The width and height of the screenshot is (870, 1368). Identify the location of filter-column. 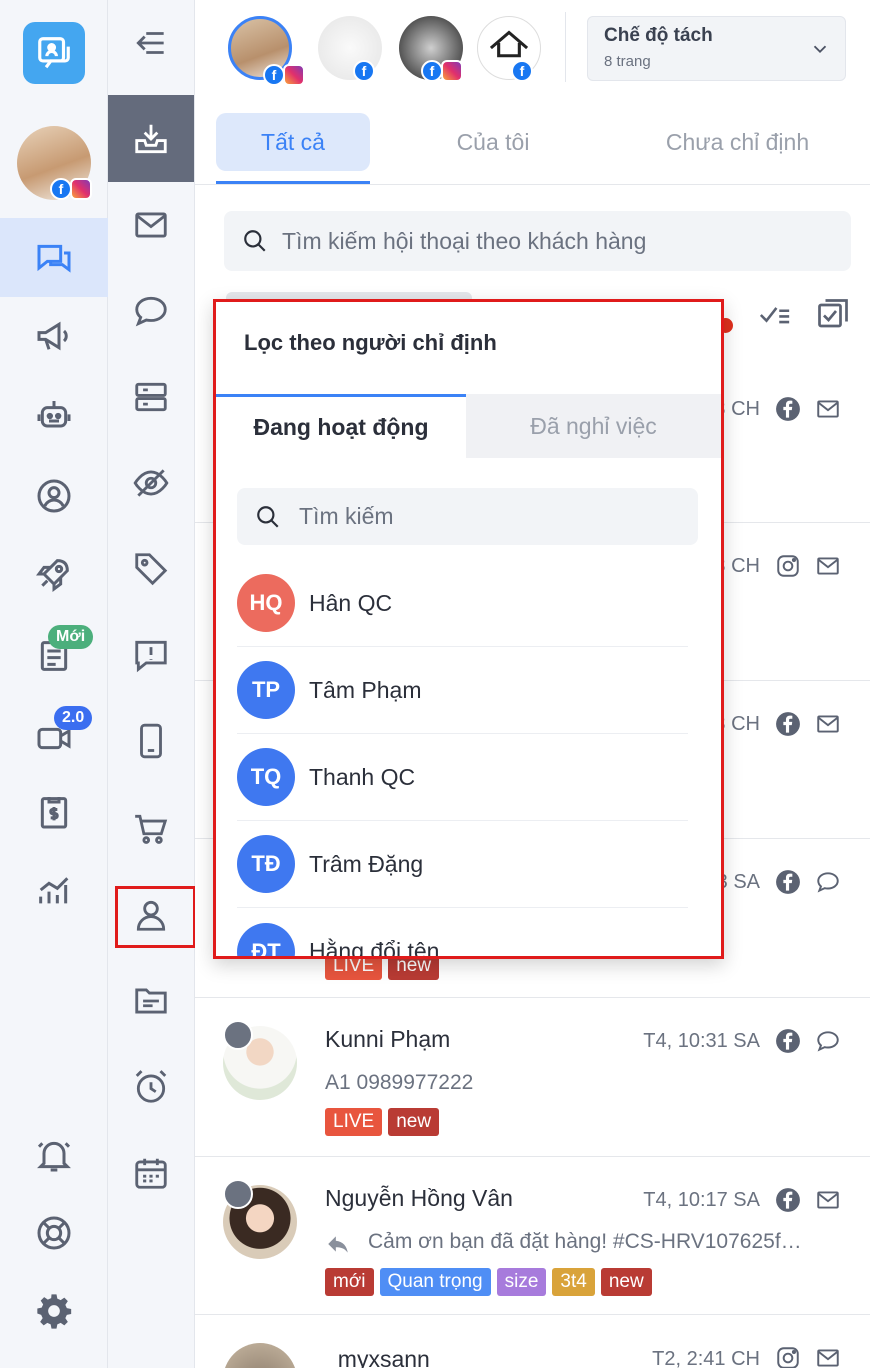
(151, 684).